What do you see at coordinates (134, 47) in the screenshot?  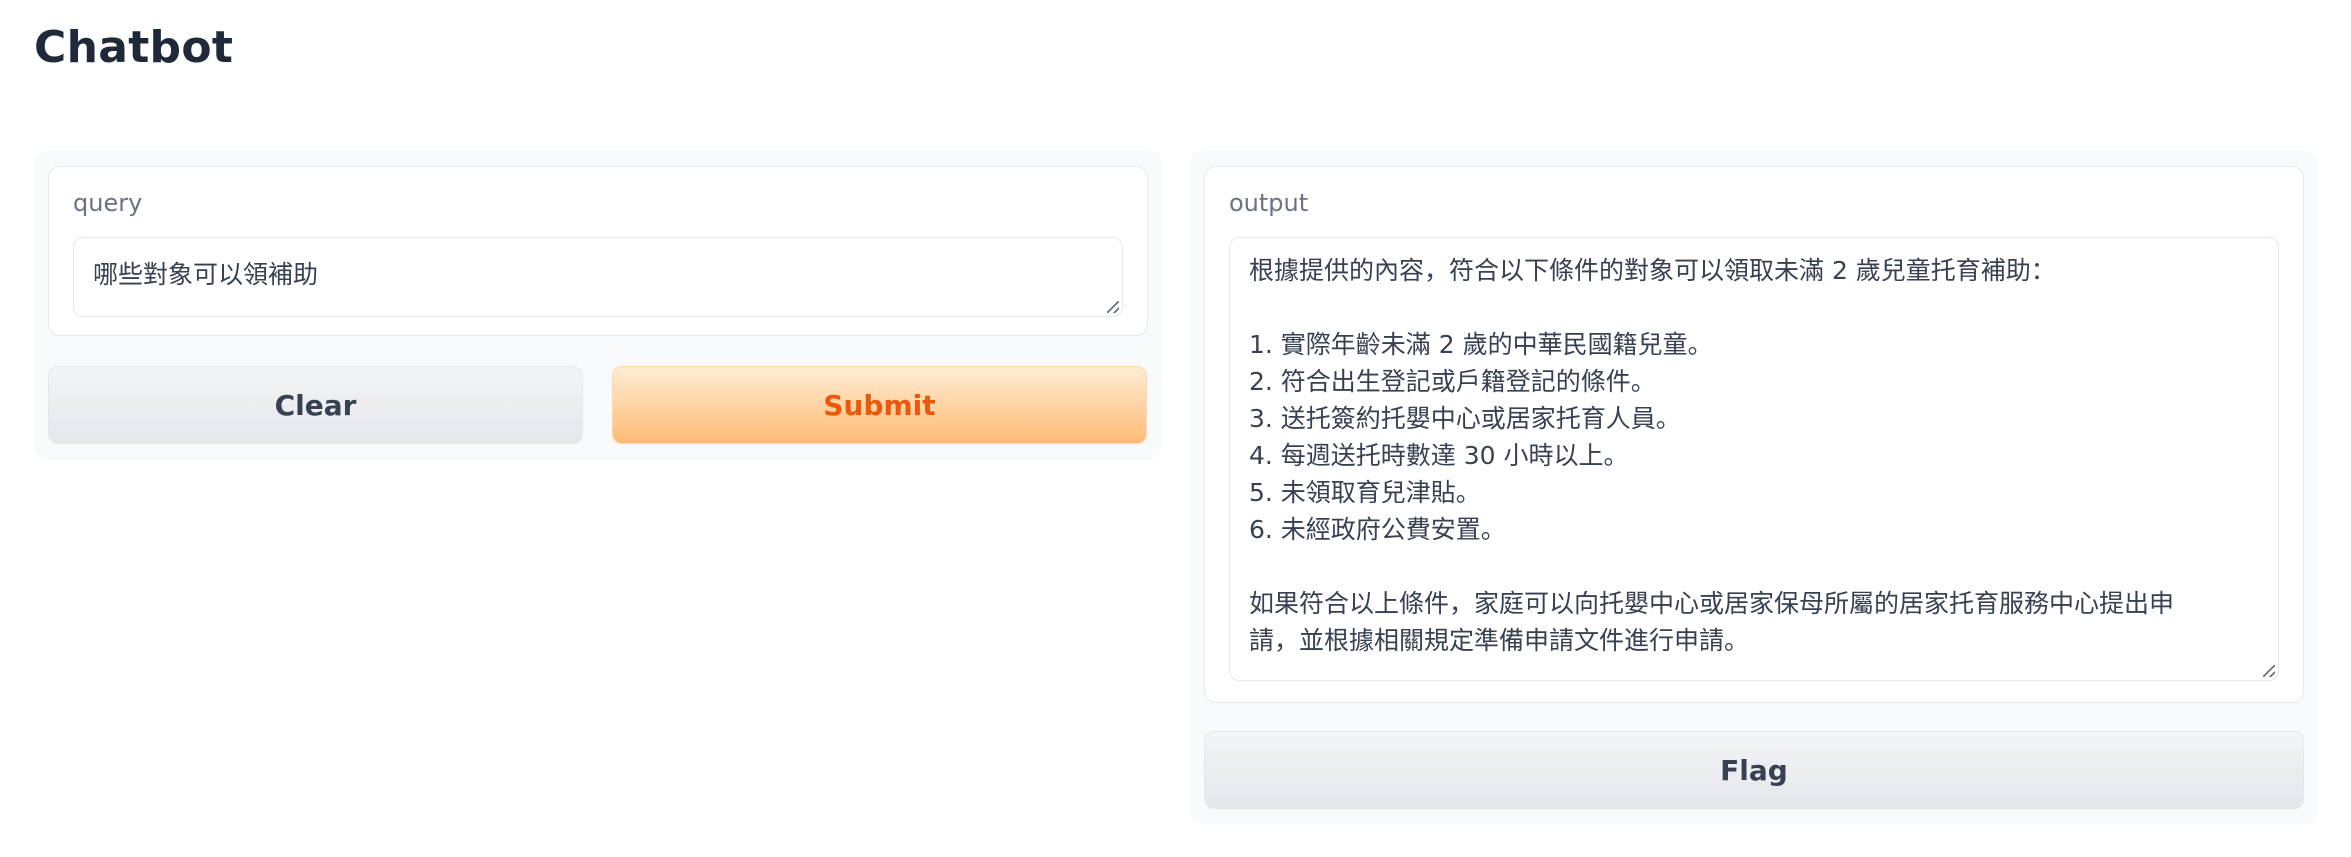 I see `page-title: Chatbot` at bounding box center [134, 47].